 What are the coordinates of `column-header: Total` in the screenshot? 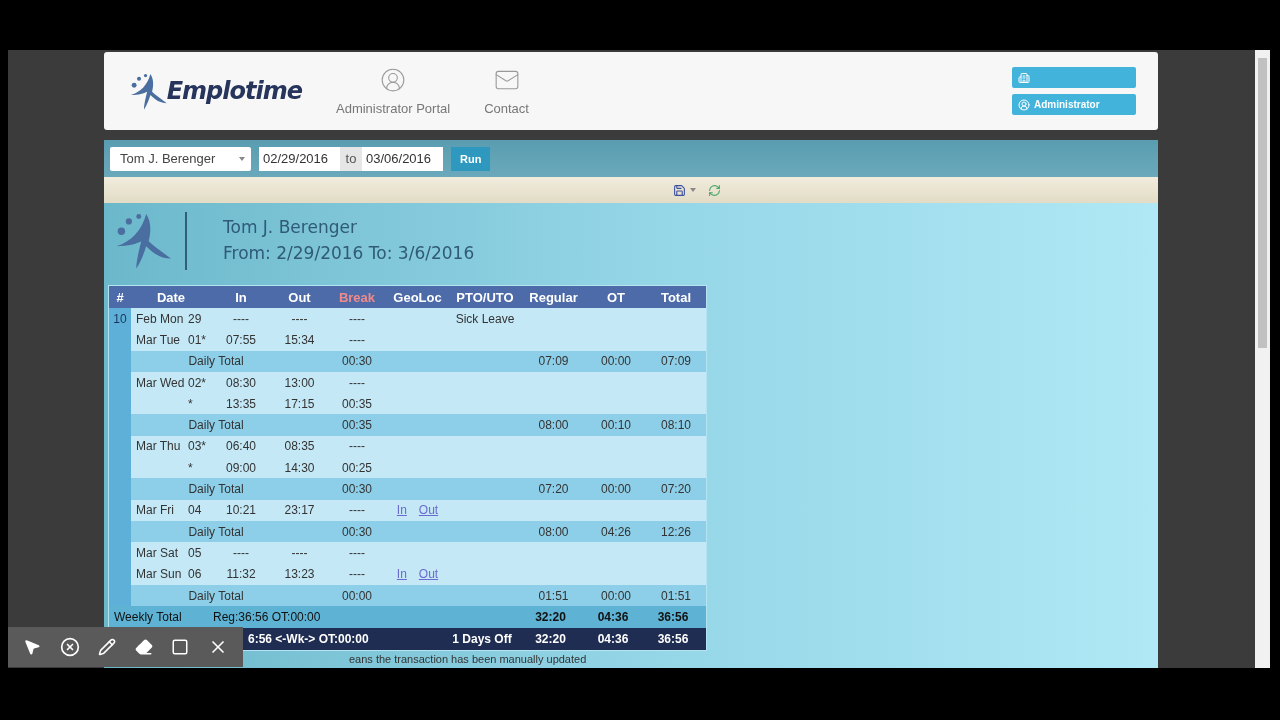 It's located at (676, 297).